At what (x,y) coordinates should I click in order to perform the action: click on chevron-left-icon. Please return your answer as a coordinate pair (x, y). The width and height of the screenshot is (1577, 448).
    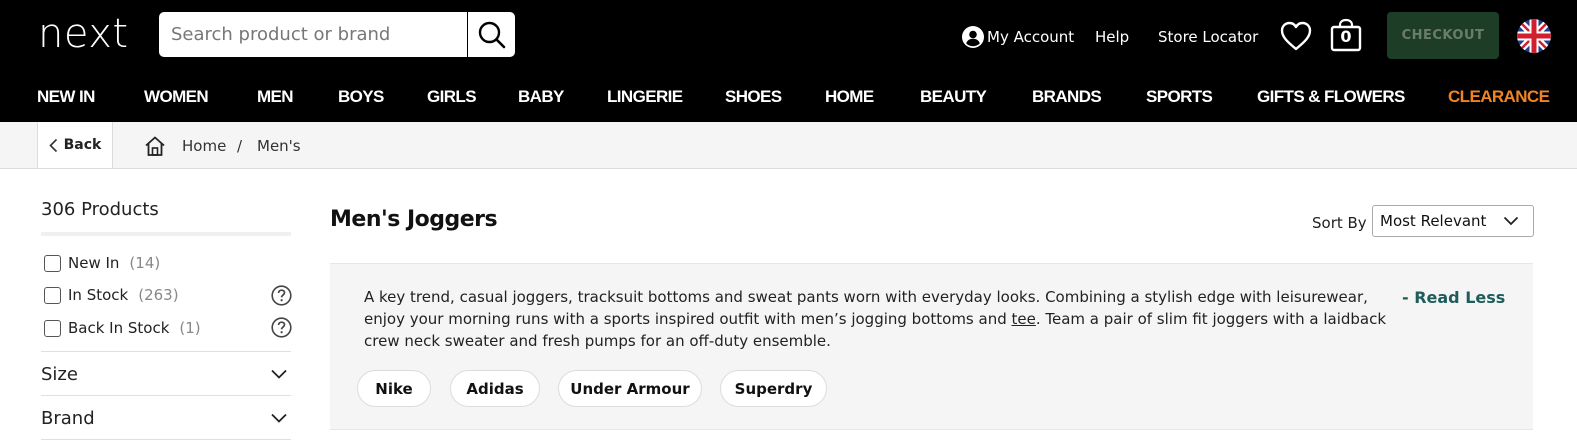
    Looking at the image, I should click on (52, 145).